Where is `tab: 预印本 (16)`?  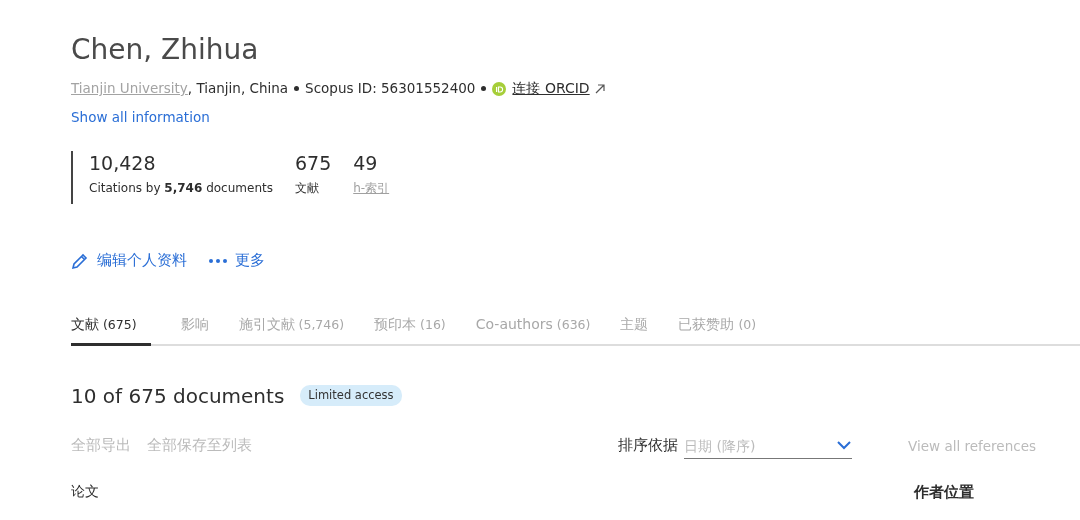 tab: 预印本 (16) is located at coordinates (410, 327).